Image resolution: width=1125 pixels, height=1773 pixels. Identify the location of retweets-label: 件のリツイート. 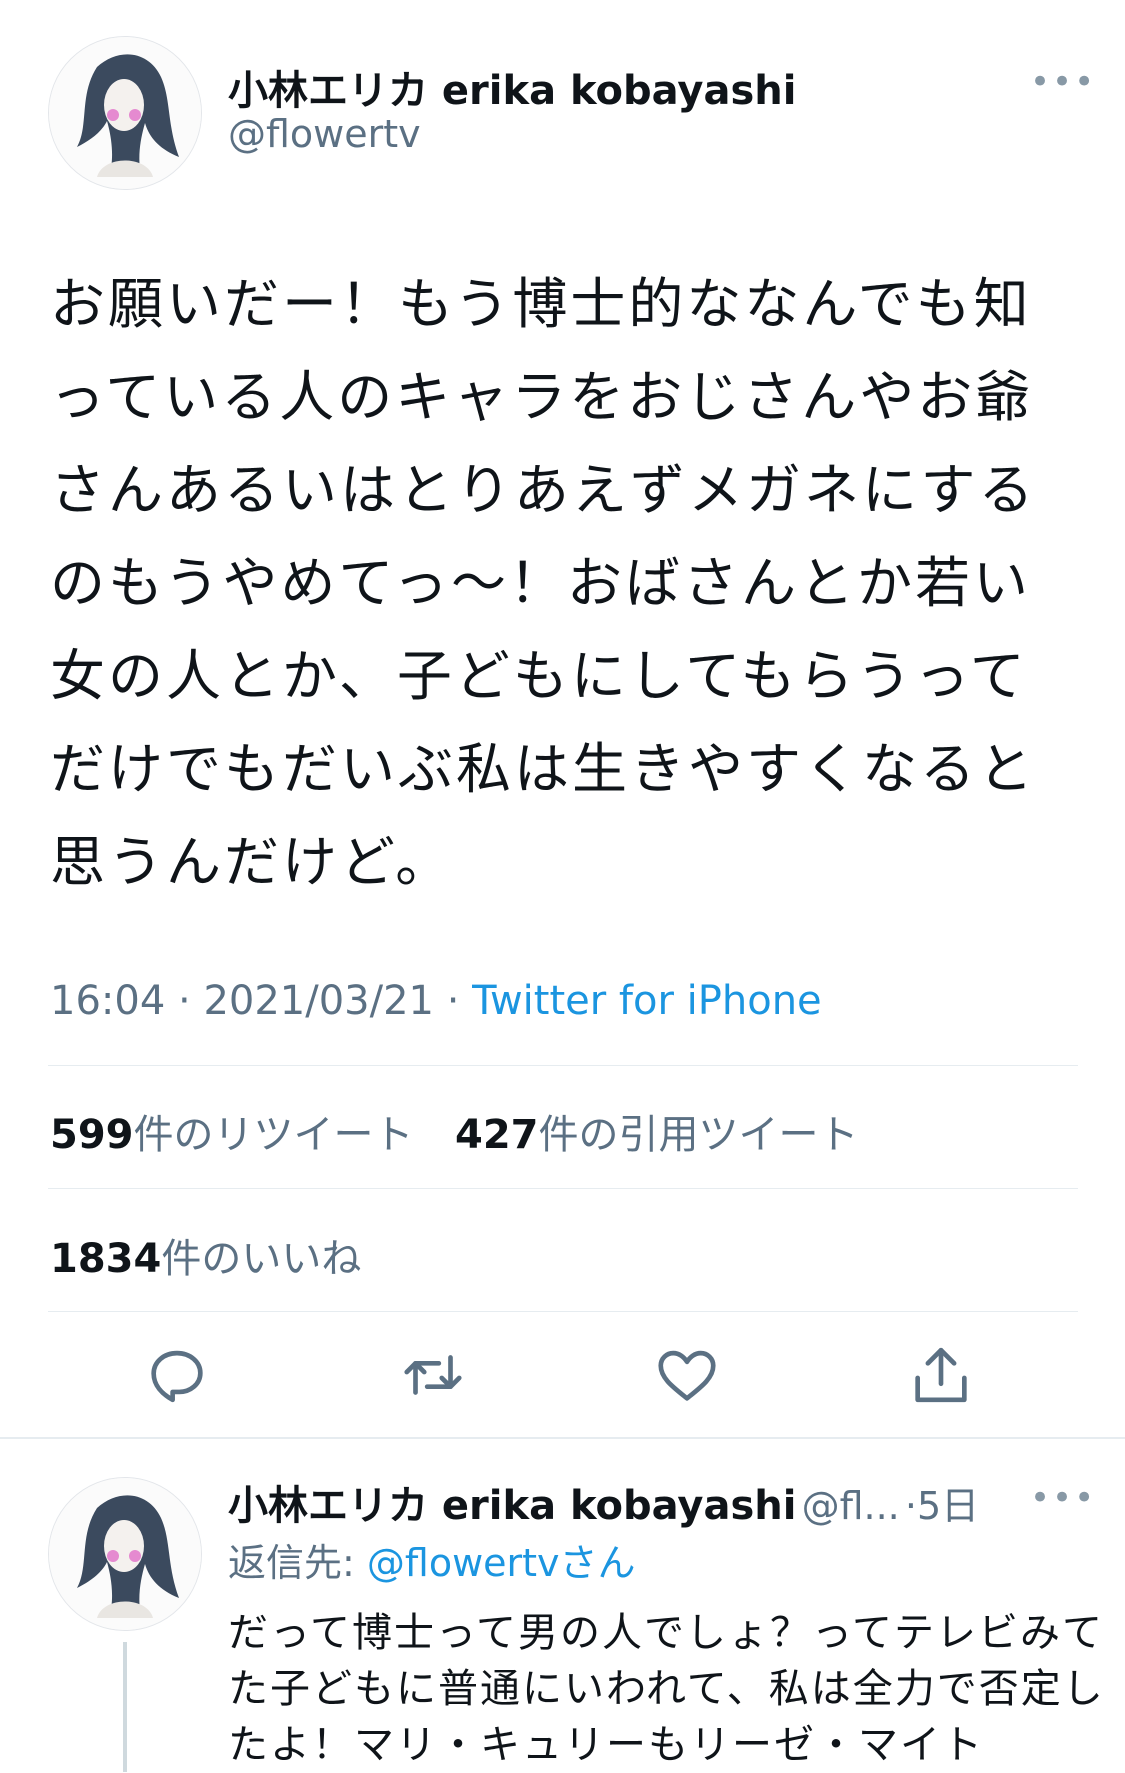
(273, 1135).